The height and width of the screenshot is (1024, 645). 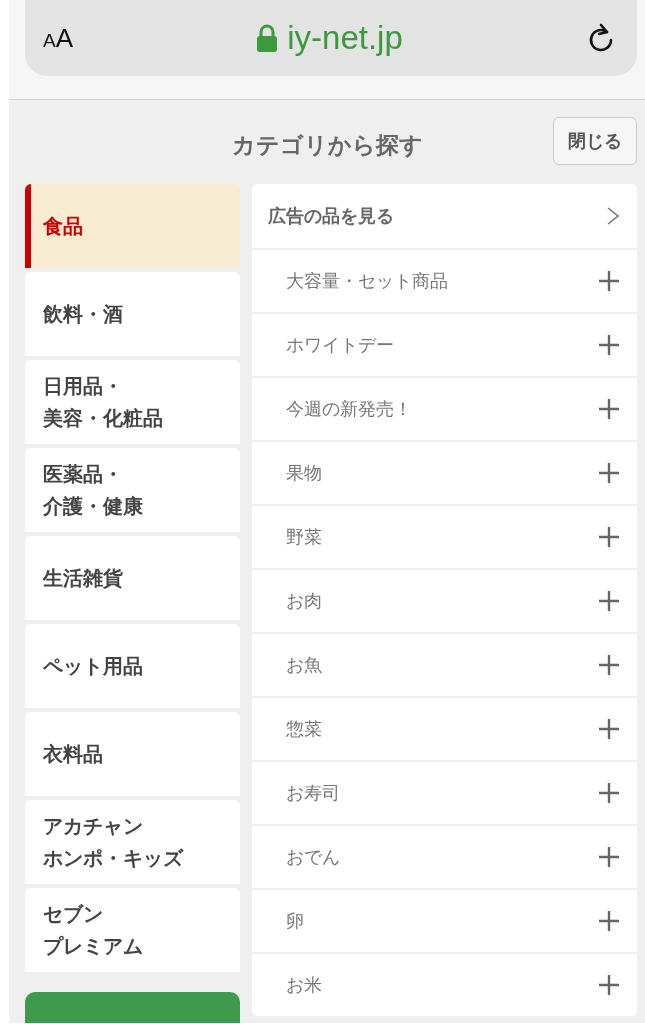 I want to click on subcategory-item: お魚, so click(x=444, y=665).